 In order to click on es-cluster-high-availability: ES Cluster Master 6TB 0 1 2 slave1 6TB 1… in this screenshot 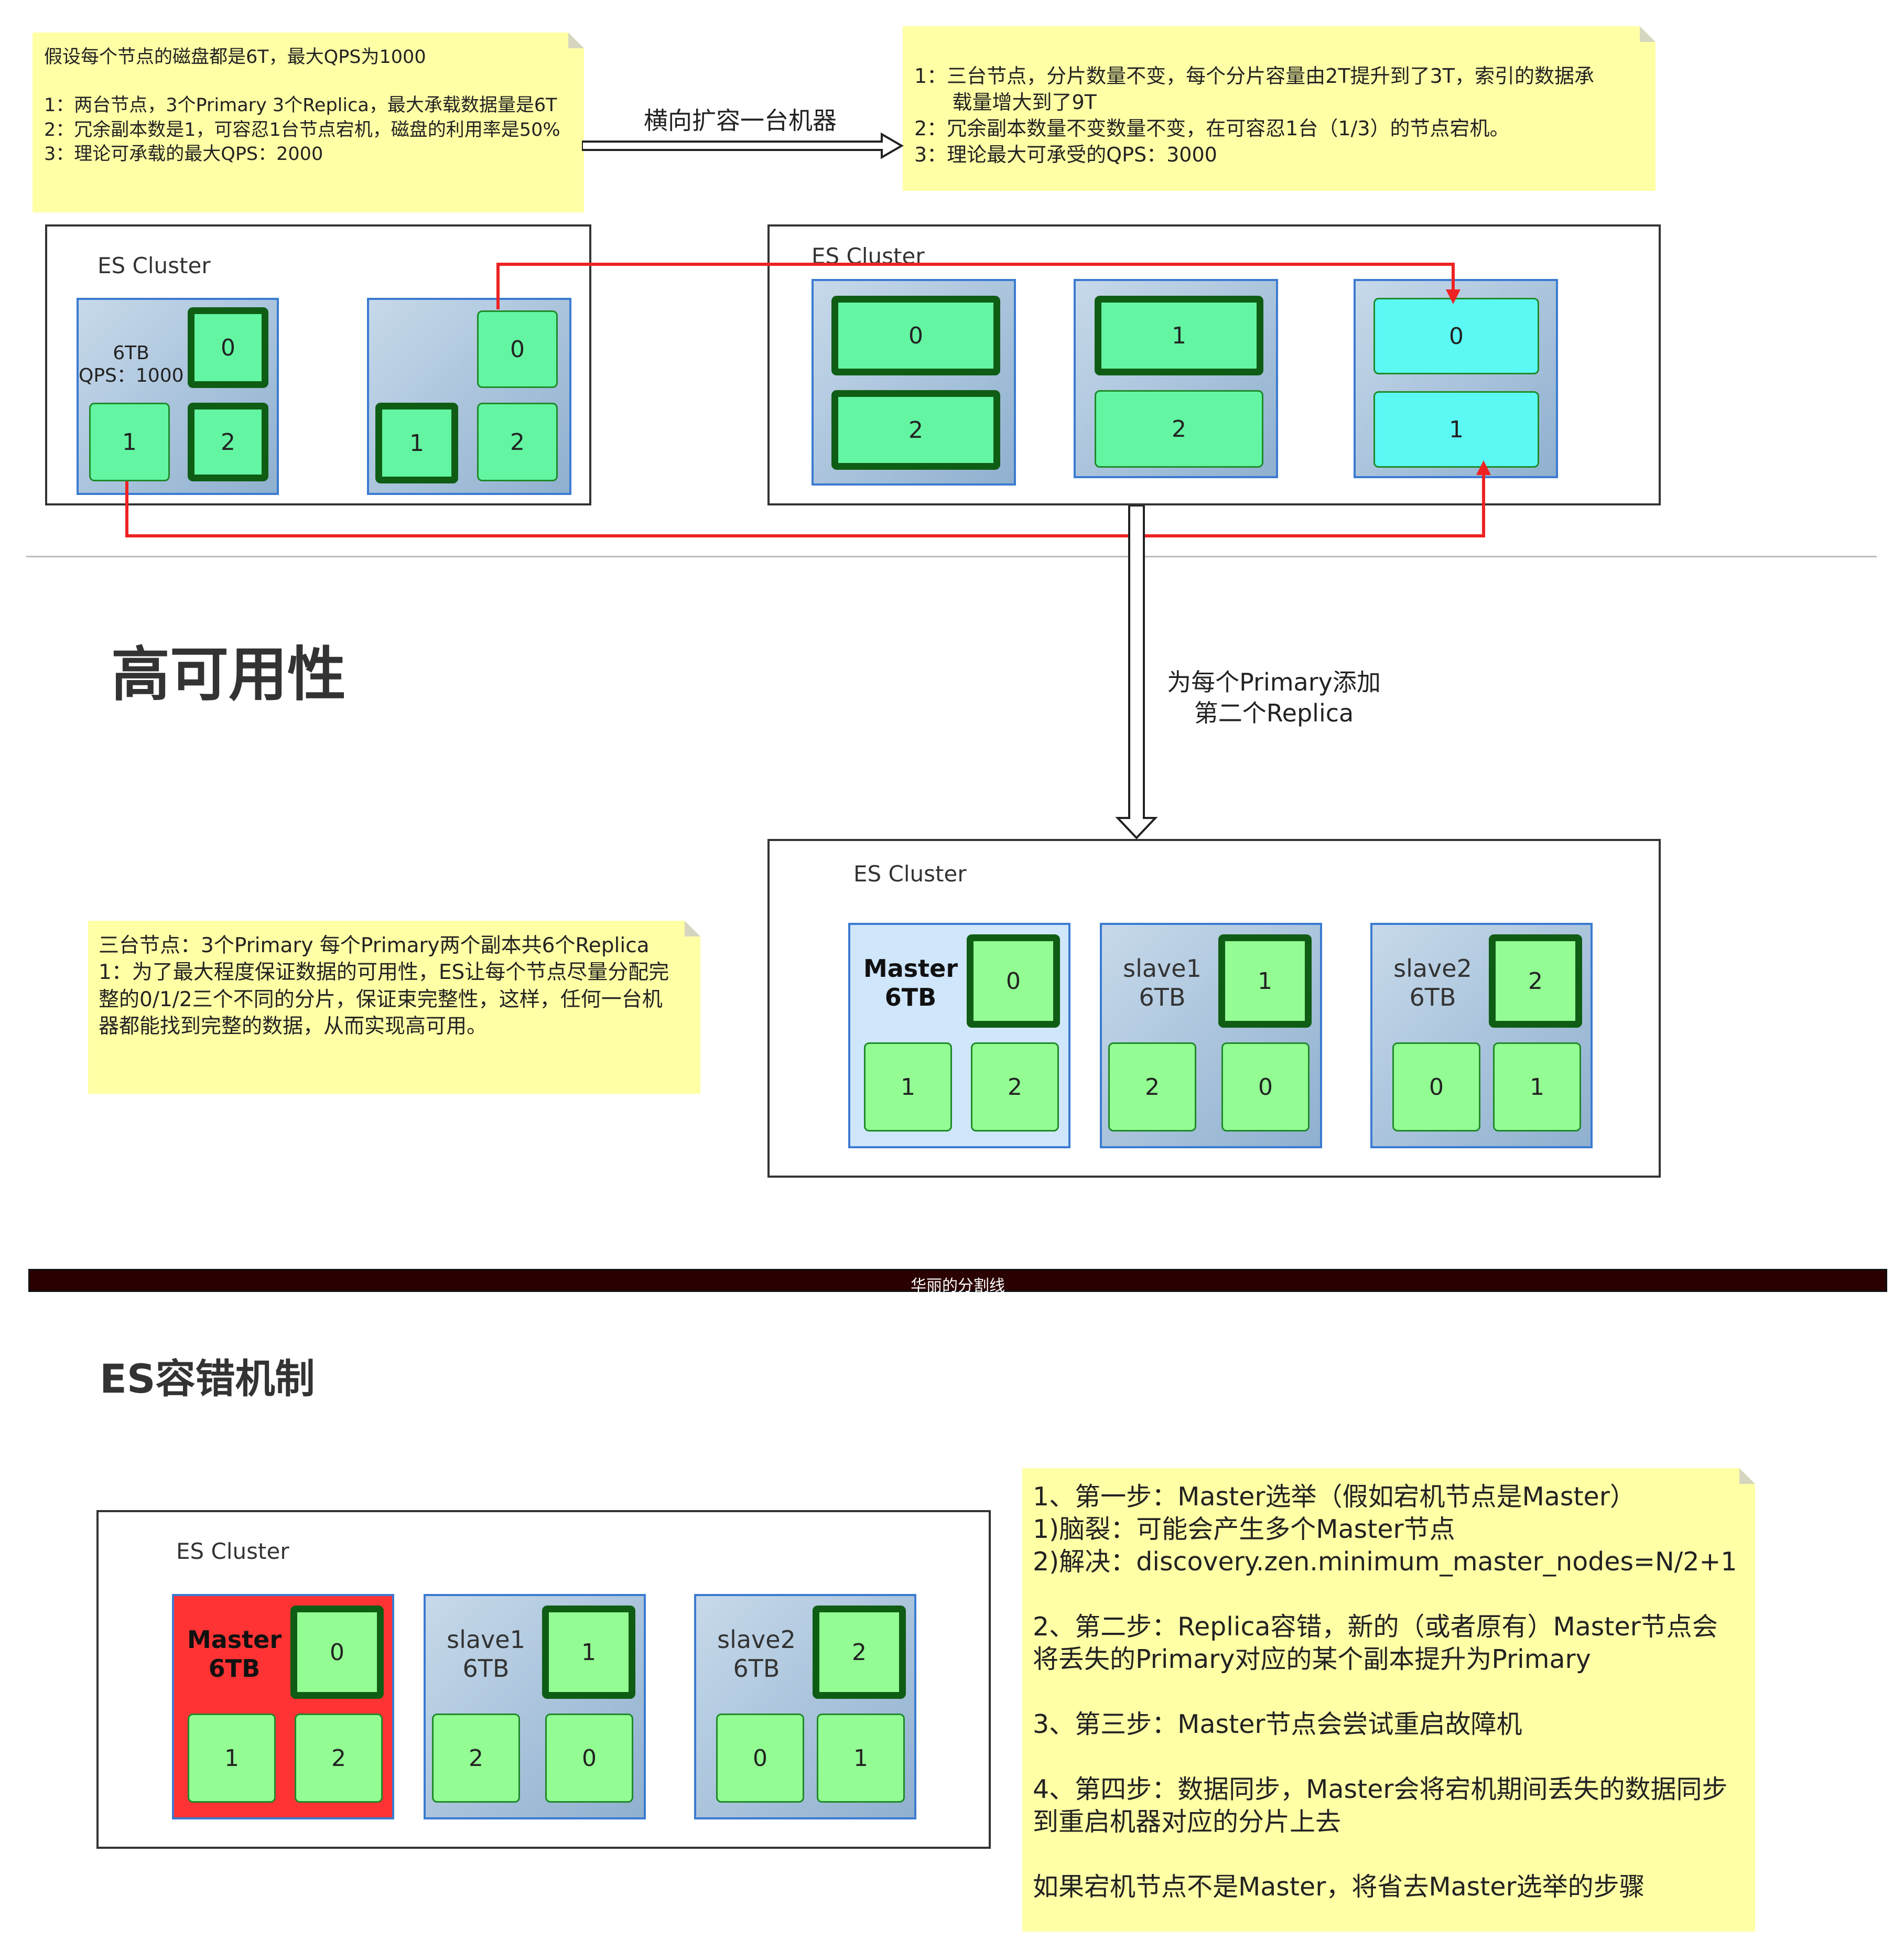, I will do `click(1214, 1008)`.